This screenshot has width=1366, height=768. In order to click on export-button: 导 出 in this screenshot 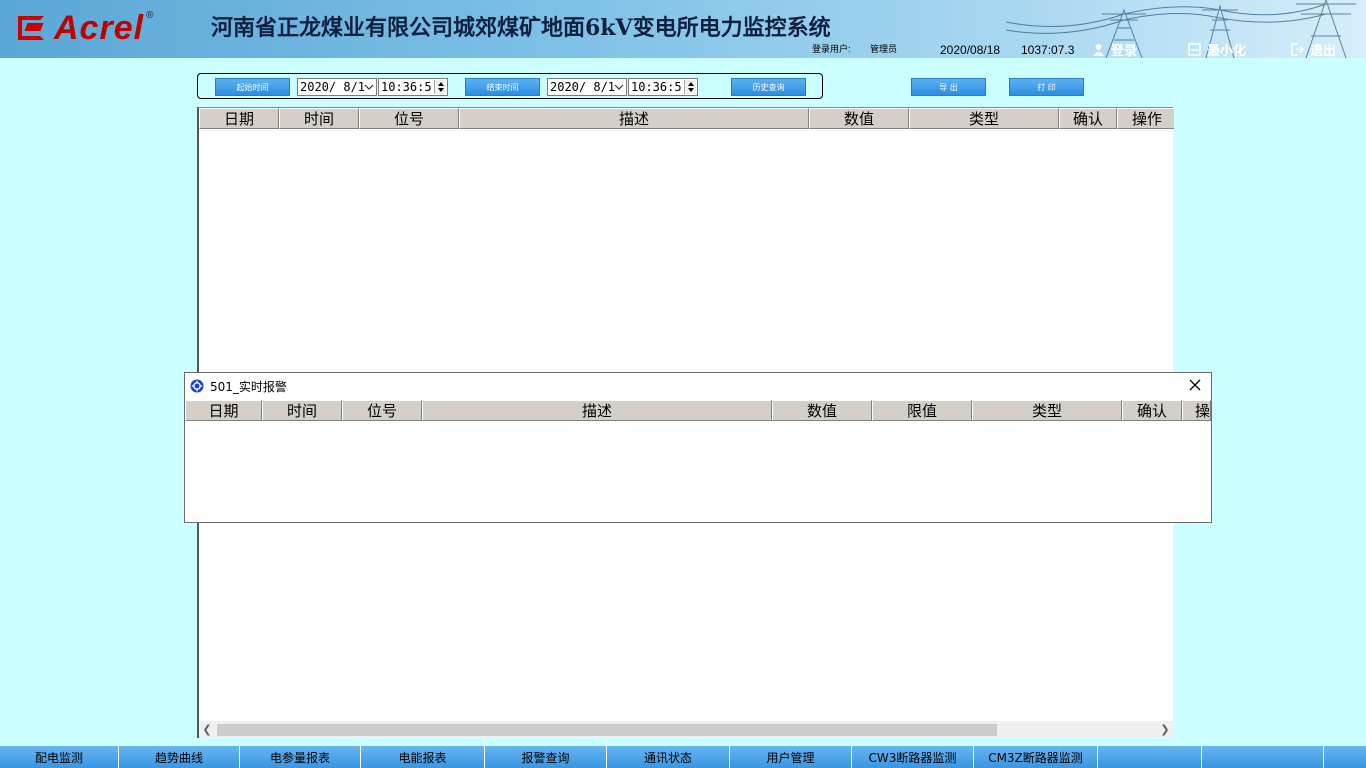, I will do `click(948, 87)`.